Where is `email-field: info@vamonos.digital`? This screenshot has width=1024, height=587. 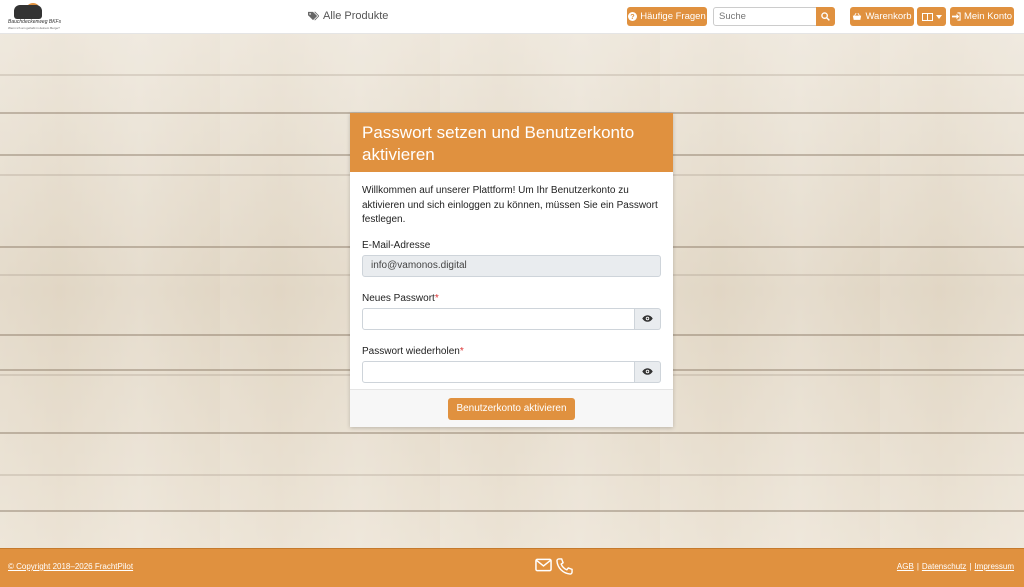
email-field: info@vamonos.digital is located at coordinates (511, 265).